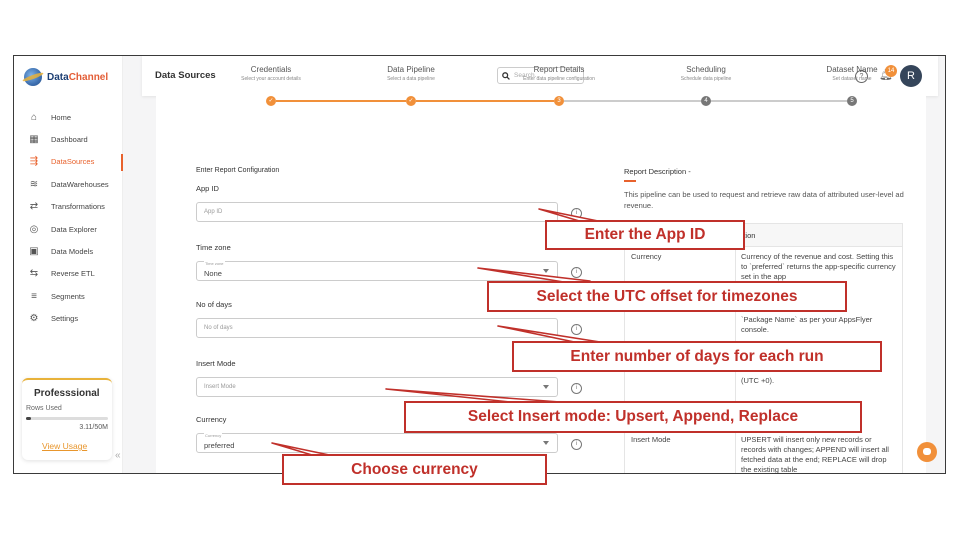 The height and width of the screenshot is (540, 960). What do you see at coordinates (414, 469) in the screenshot?
I see `callout-currency: Choose currency` at bounding box center [414, 469].